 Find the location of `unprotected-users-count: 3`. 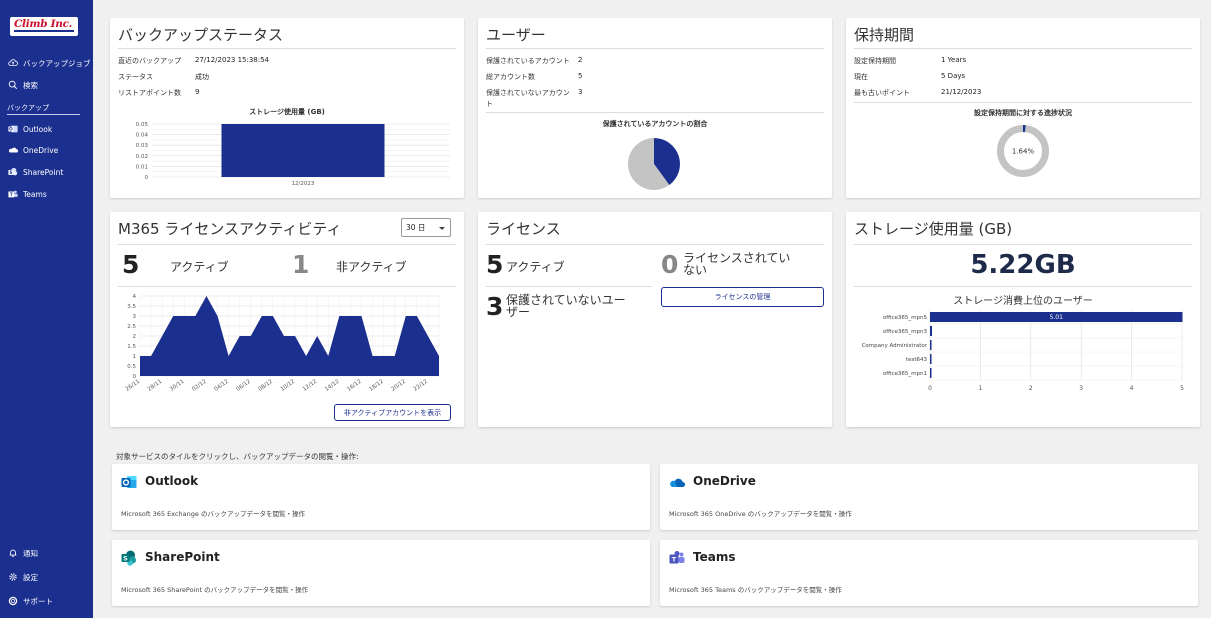

unprotected-users-count: 3 is located at coordinates (495, 306).